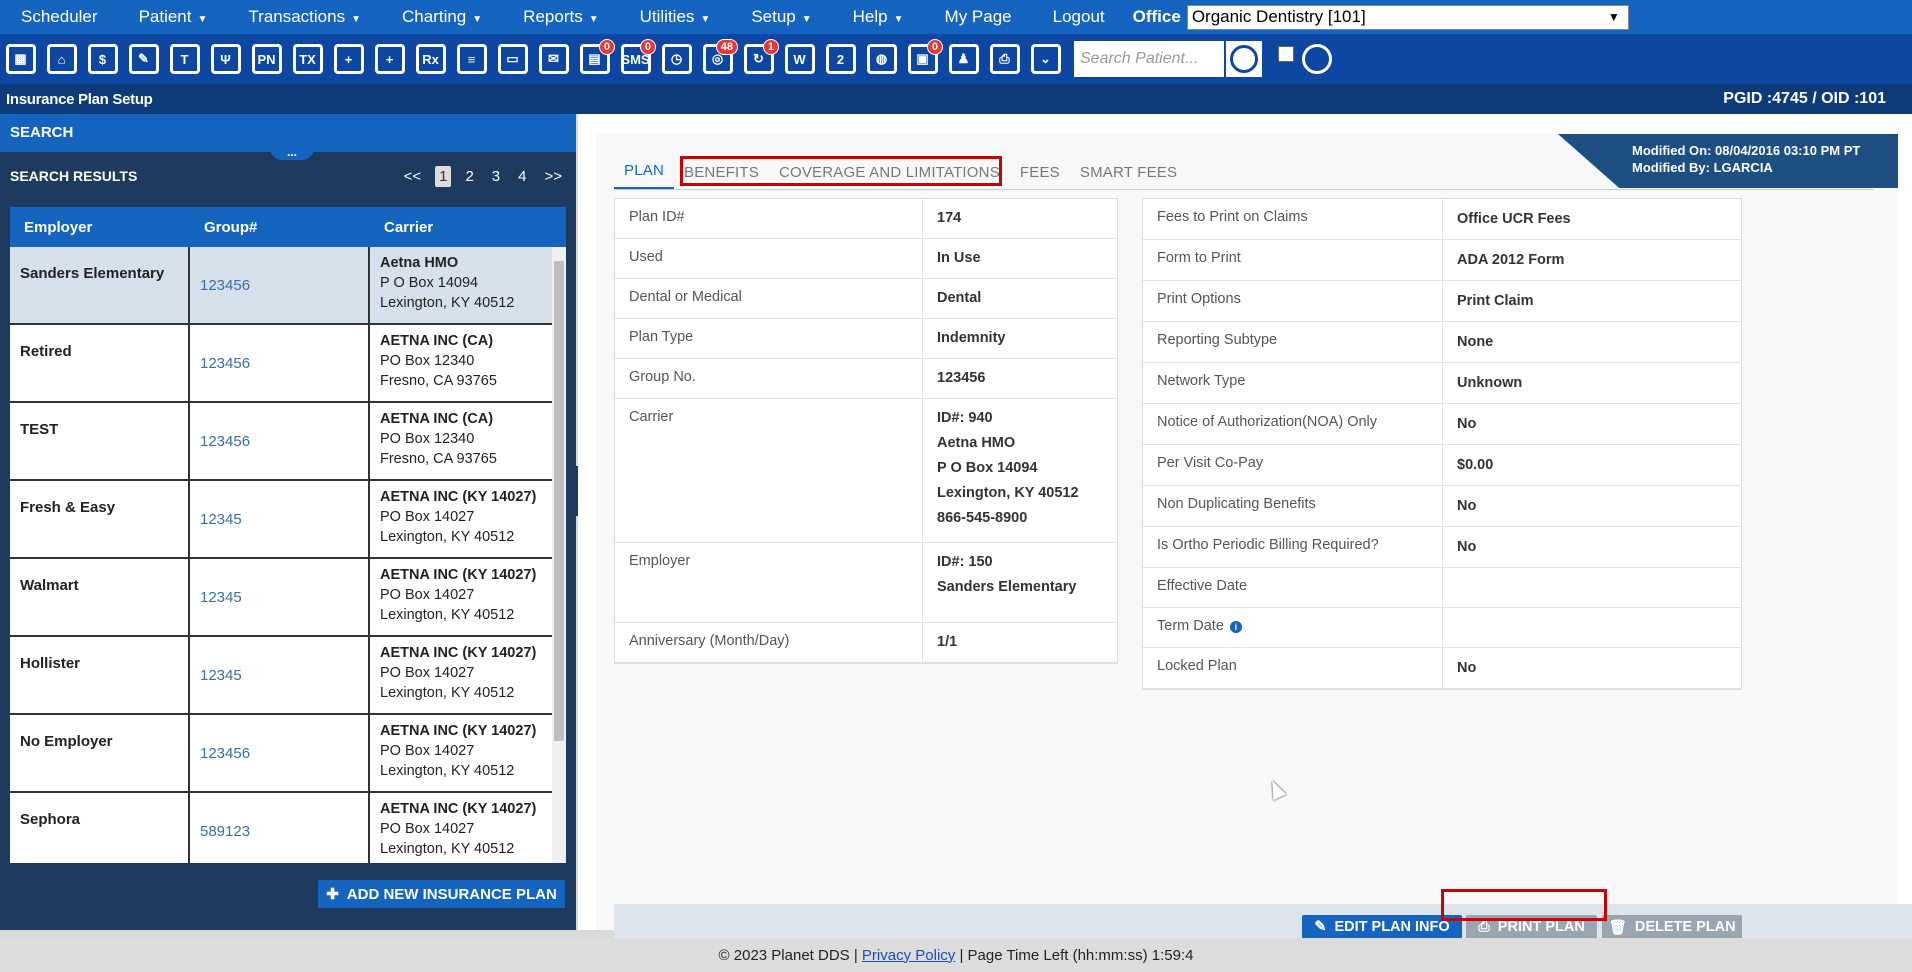 Image resolution: width=1912 pixels, height=972 pixels. I want to click on web-button: ◍, so click(881, 59).